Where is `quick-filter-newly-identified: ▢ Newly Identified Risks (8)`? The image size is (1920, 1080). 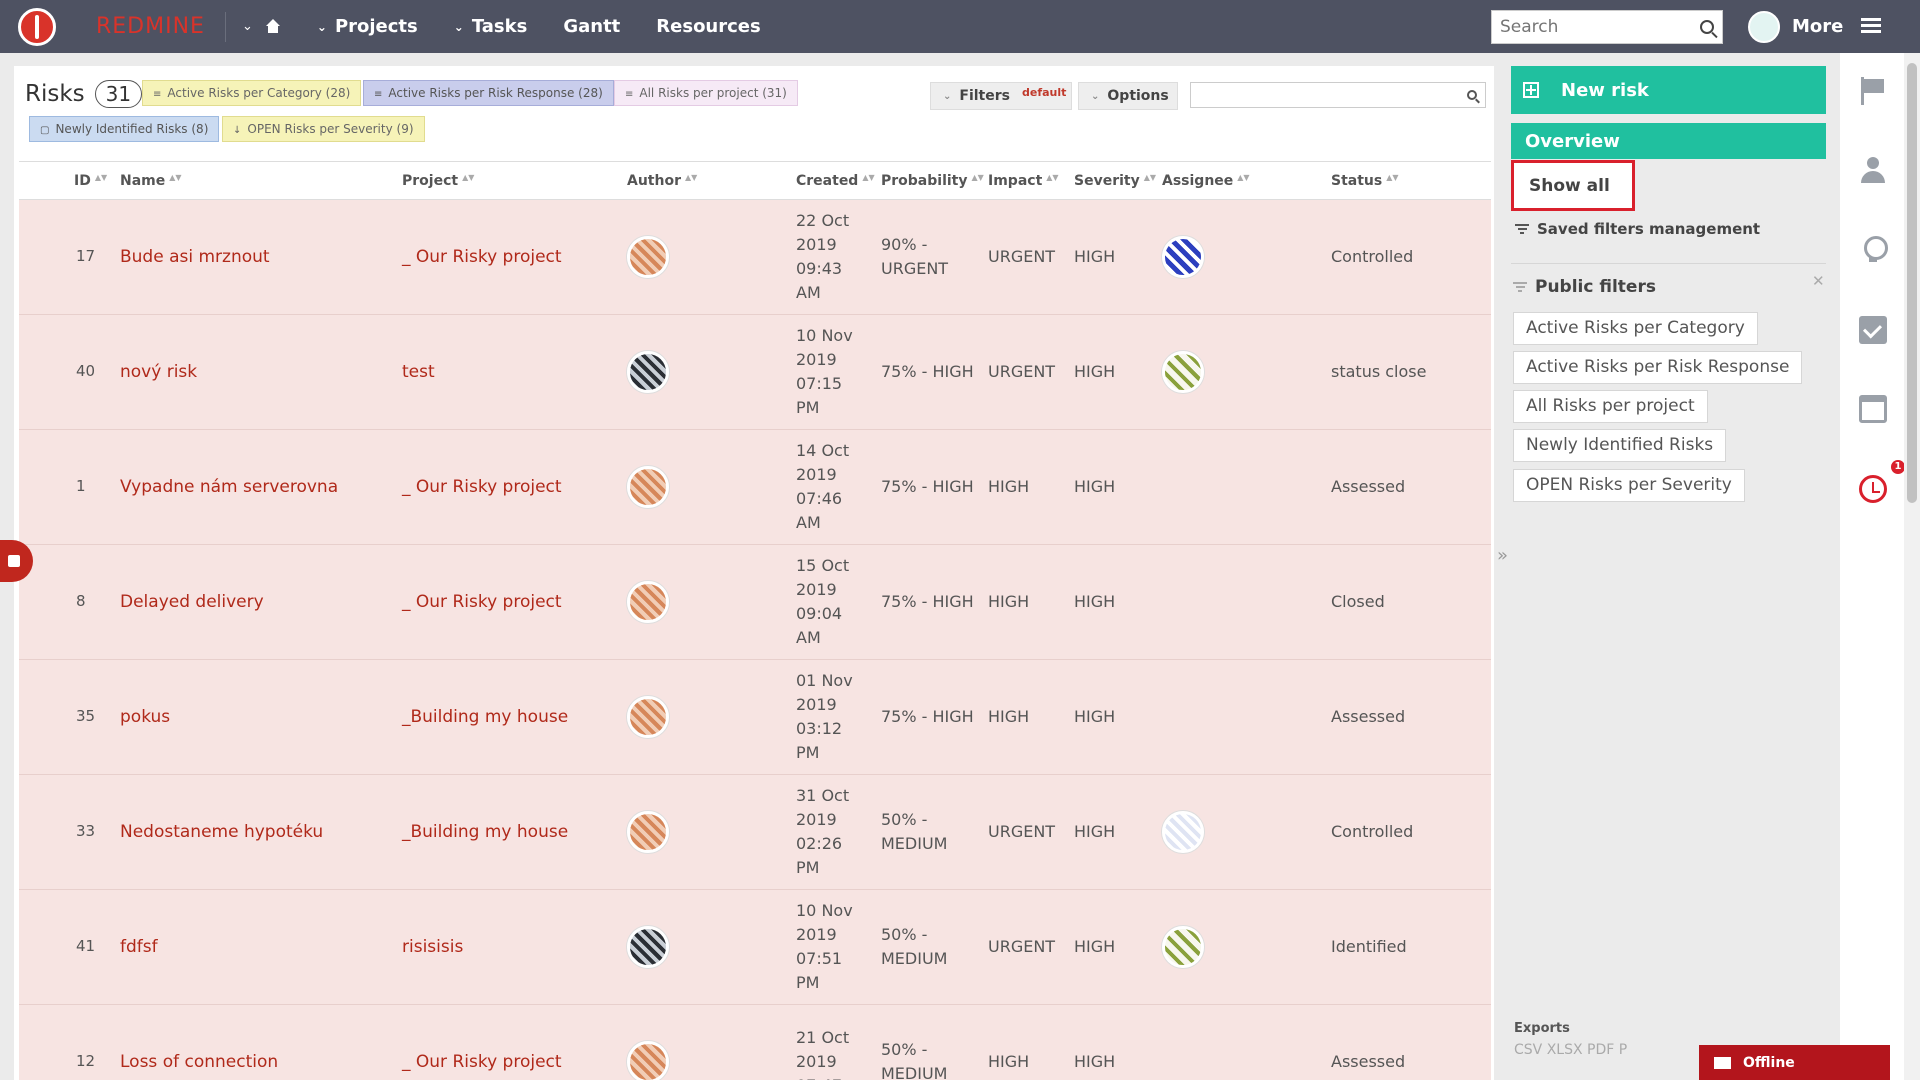
quick-filter-newly-identified: ▢ Newly Identified Risks (8) is located at coordinates (124, 129).